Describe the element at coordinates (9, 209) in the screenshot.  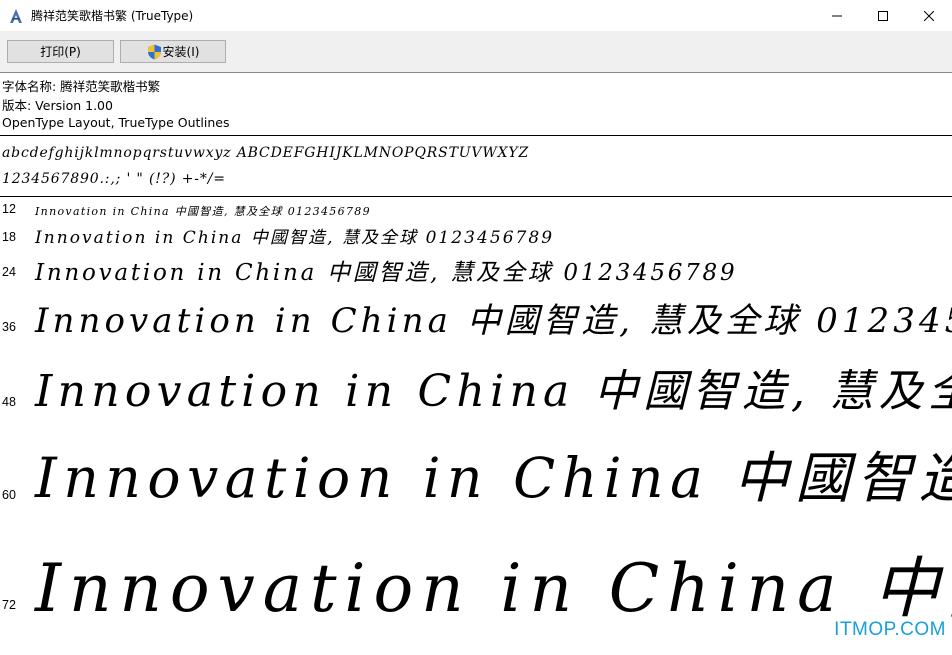
I see `size-label: 12` at that location.